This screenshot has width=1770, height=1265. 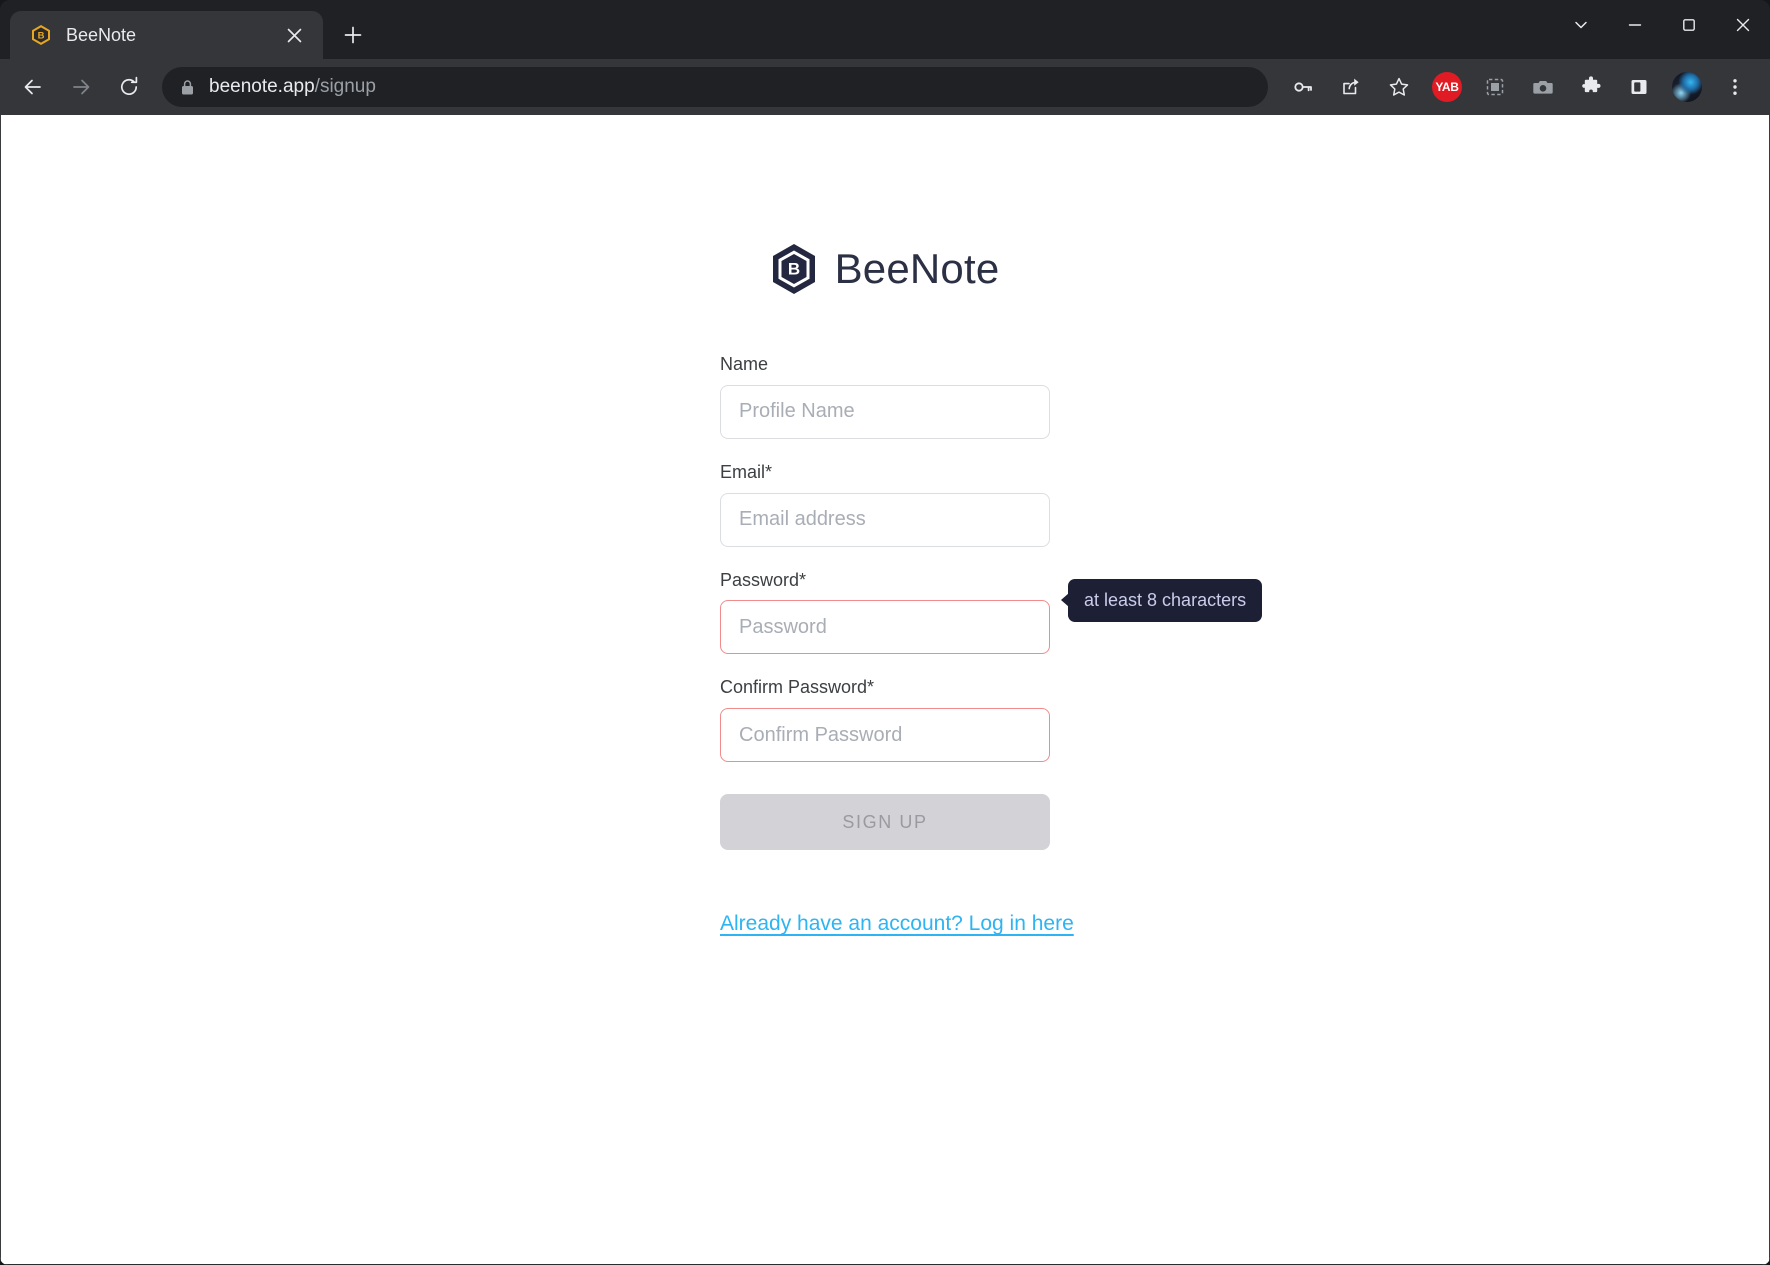 What do you see at coordinates (746, 471) in the screenshot?
I see `email-label: Email*` at bounding box center [746, 471].